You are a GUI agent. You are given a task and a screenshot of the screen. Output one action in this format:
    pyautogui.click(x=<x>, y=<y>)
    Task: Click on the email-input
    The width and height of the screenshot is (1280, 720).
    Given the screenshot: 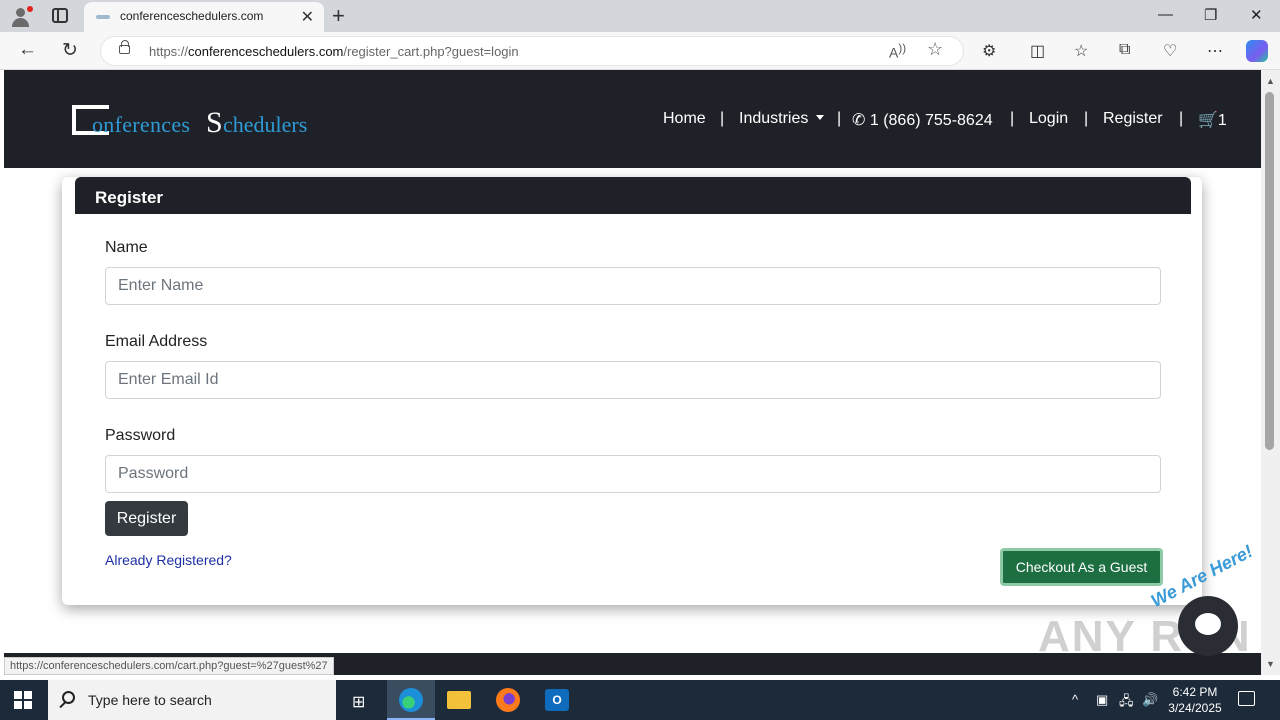 What is the action you would take?
    pyautogui.click(x=633, y=380)
    